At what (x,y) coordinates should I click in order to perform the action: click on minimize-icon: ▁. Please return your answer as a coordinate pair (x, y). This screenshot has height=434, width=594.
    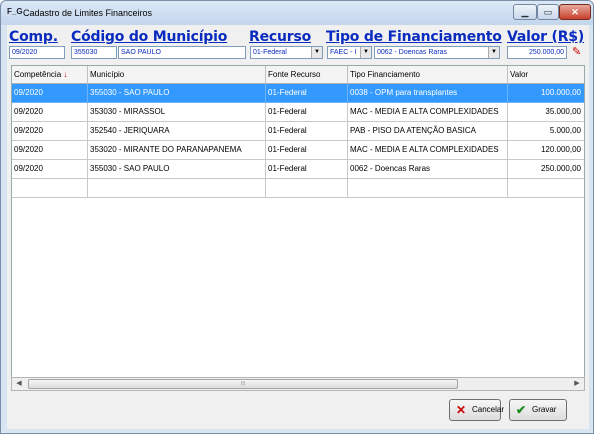
    Looking at the image, I should click on (525, 12).